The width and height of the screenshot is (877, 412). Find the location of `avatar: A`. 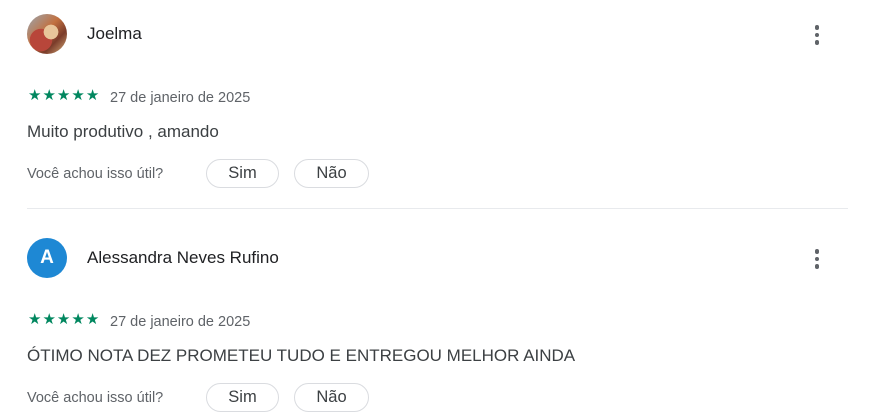

avatar: A is located at coordinates (47, 258).